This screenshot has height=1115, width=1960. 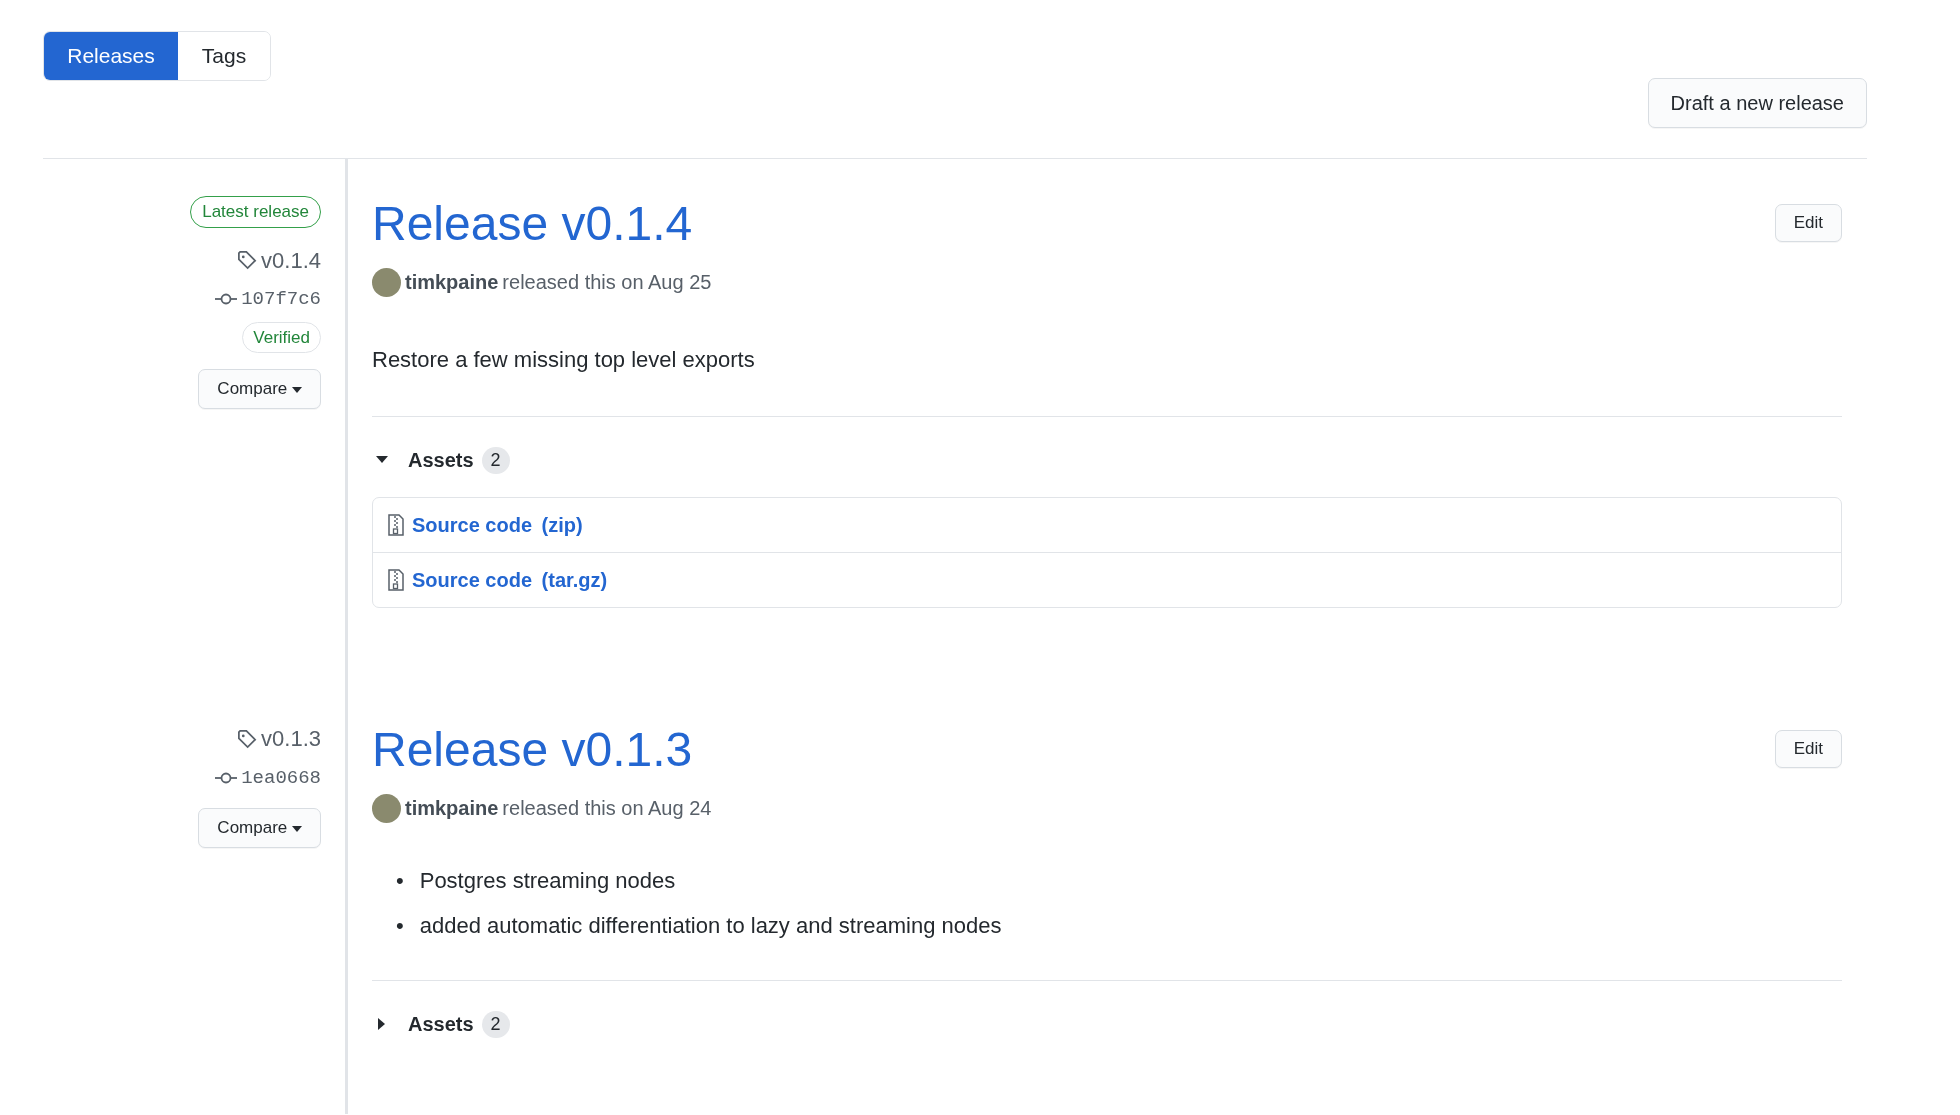 What do you see at coordinates (532, 224) in the screenshot?
I see `release-title: Release v0.1.4` at bounding box center [532, 224].